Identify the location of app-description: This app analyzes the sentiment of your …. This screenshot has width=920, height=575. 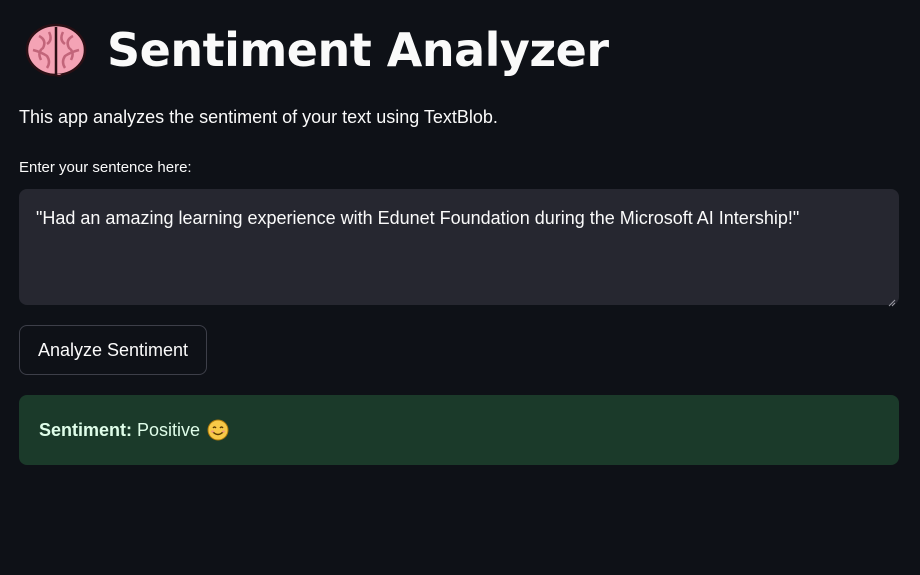
(258, 117).